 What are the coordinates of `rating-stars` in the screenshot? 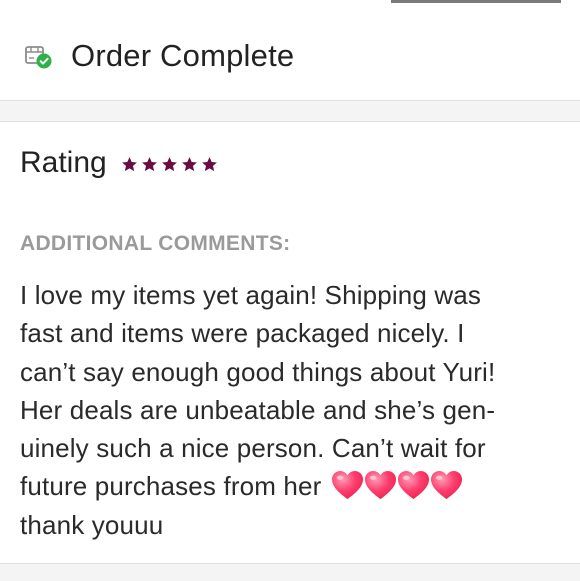 It's located at (169, 164).